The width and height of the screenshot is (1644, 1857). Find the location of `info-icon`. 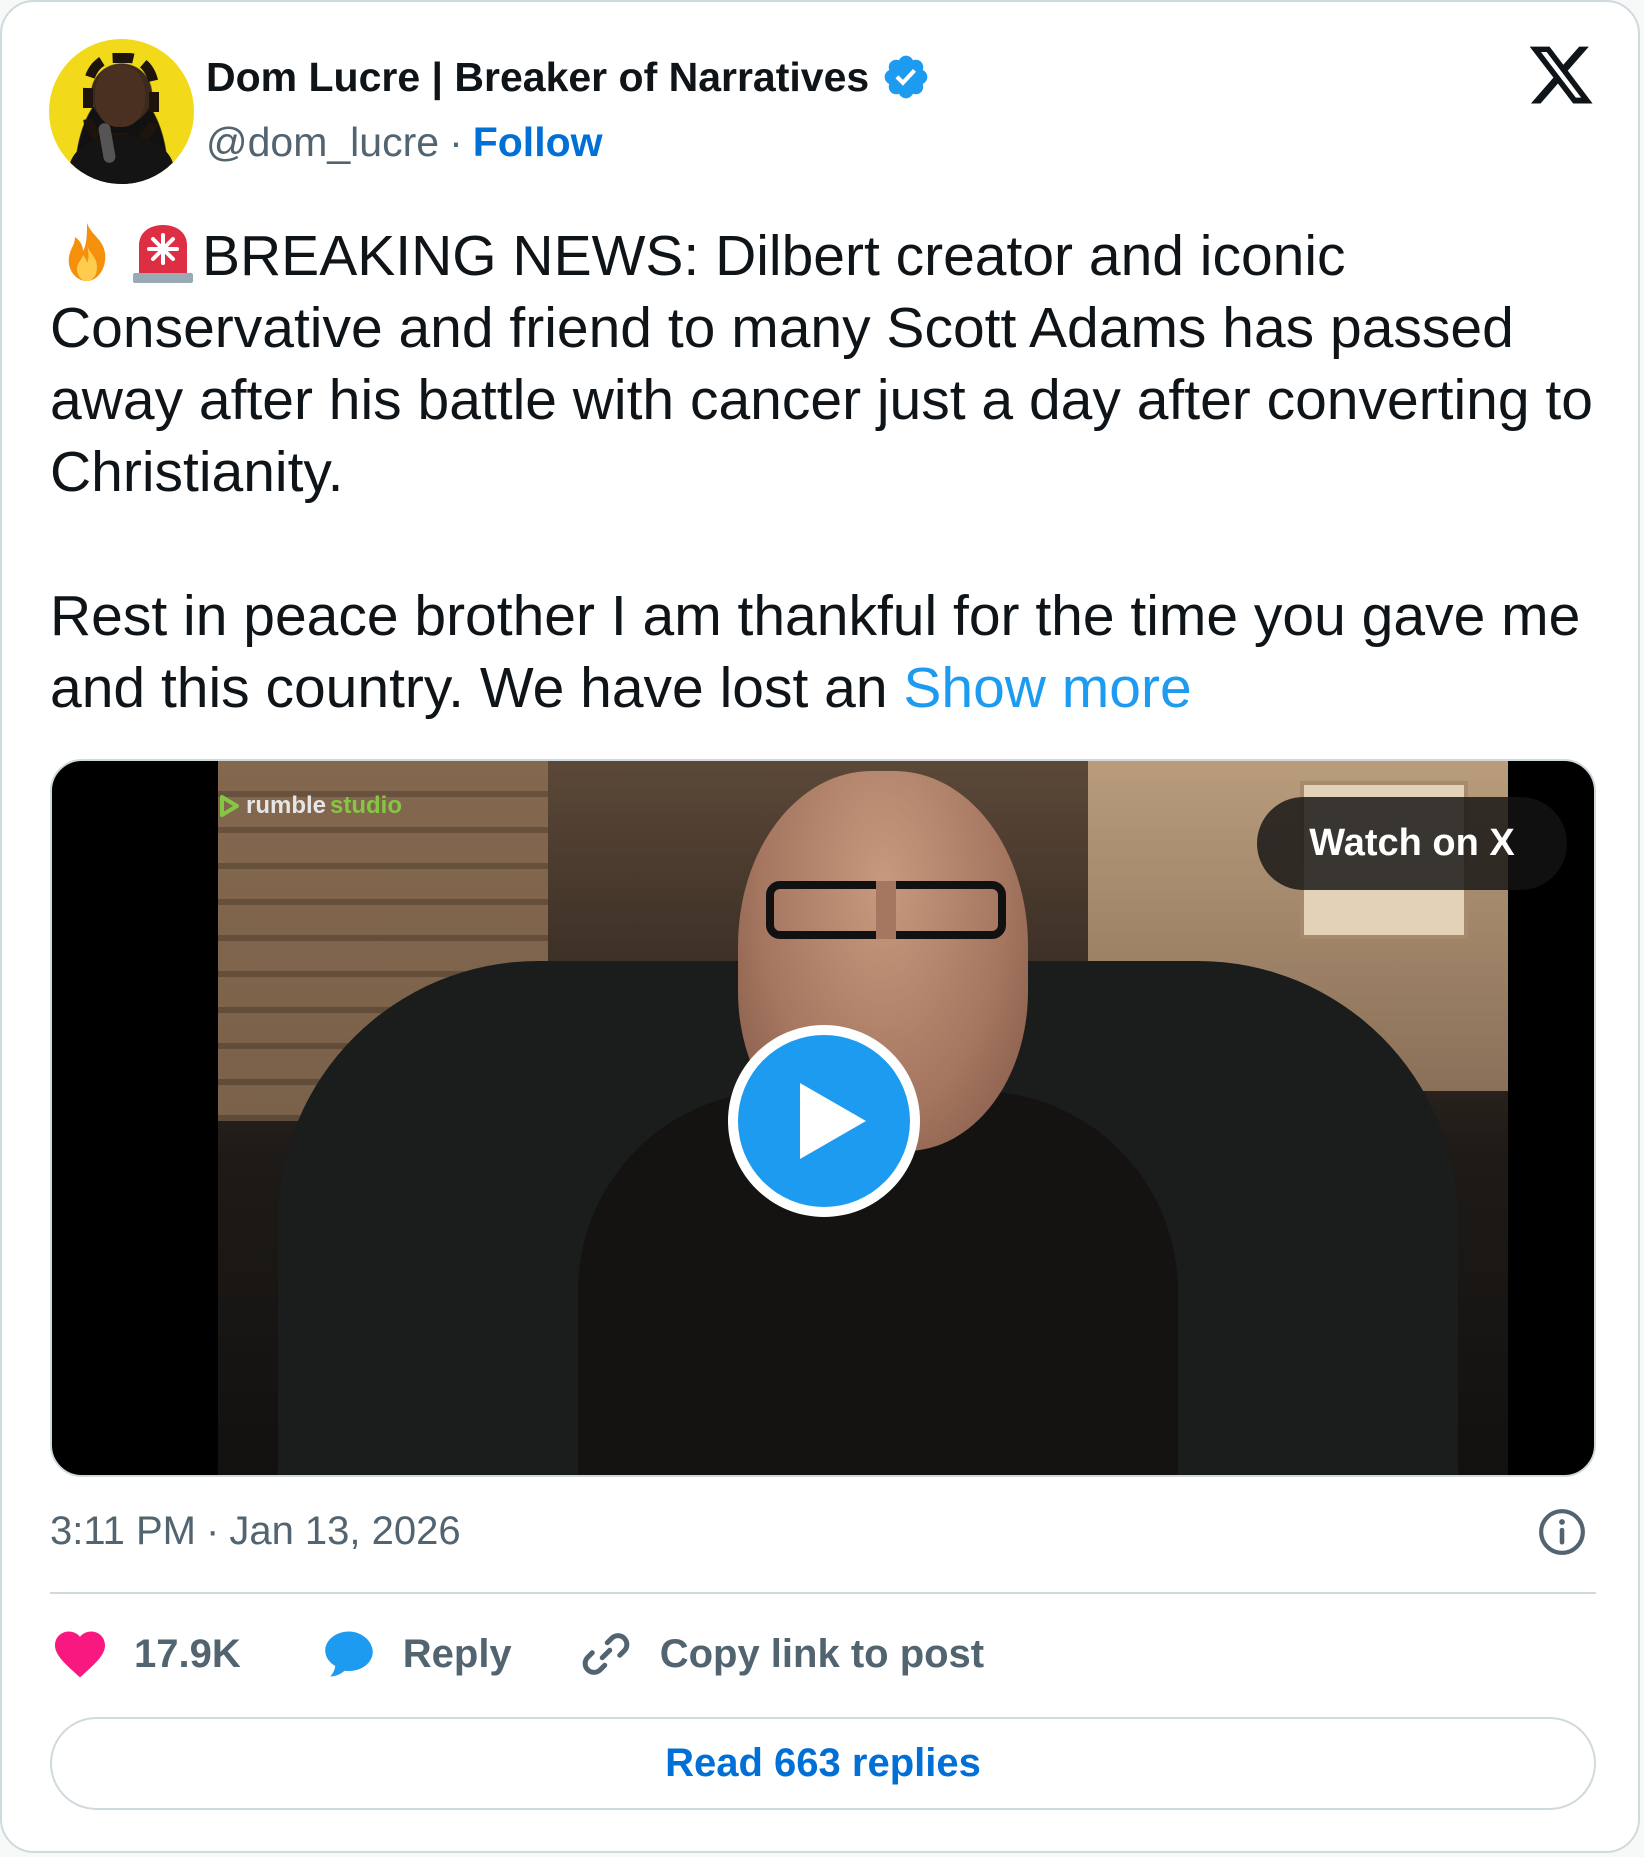

info-icon is located at coordinates (1562, 1532).